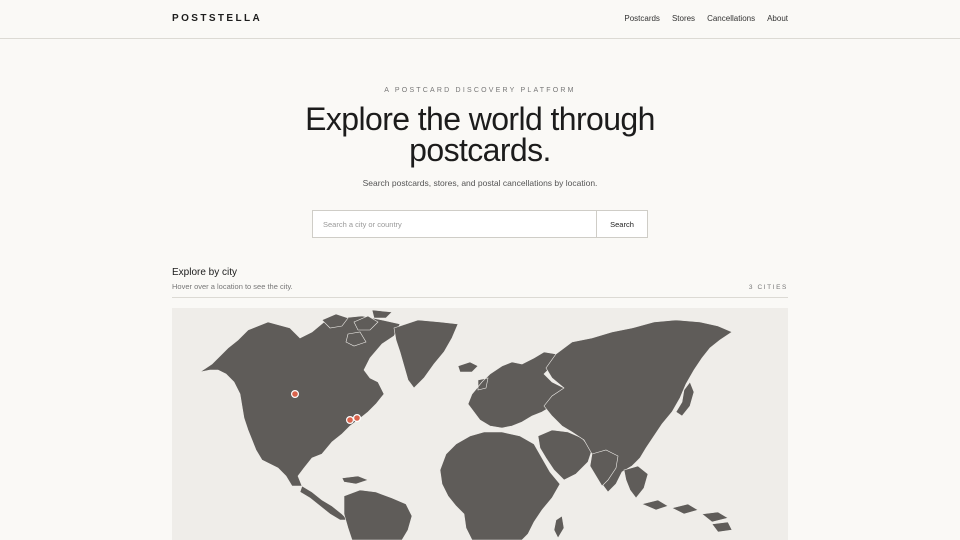 Image resolution: width=960 pixels, height=540 pixels. Describe the element at coordinates (232, 286) in the screenshot. I see `explore-subtitle: Hover over a location to see the city.` at that location.